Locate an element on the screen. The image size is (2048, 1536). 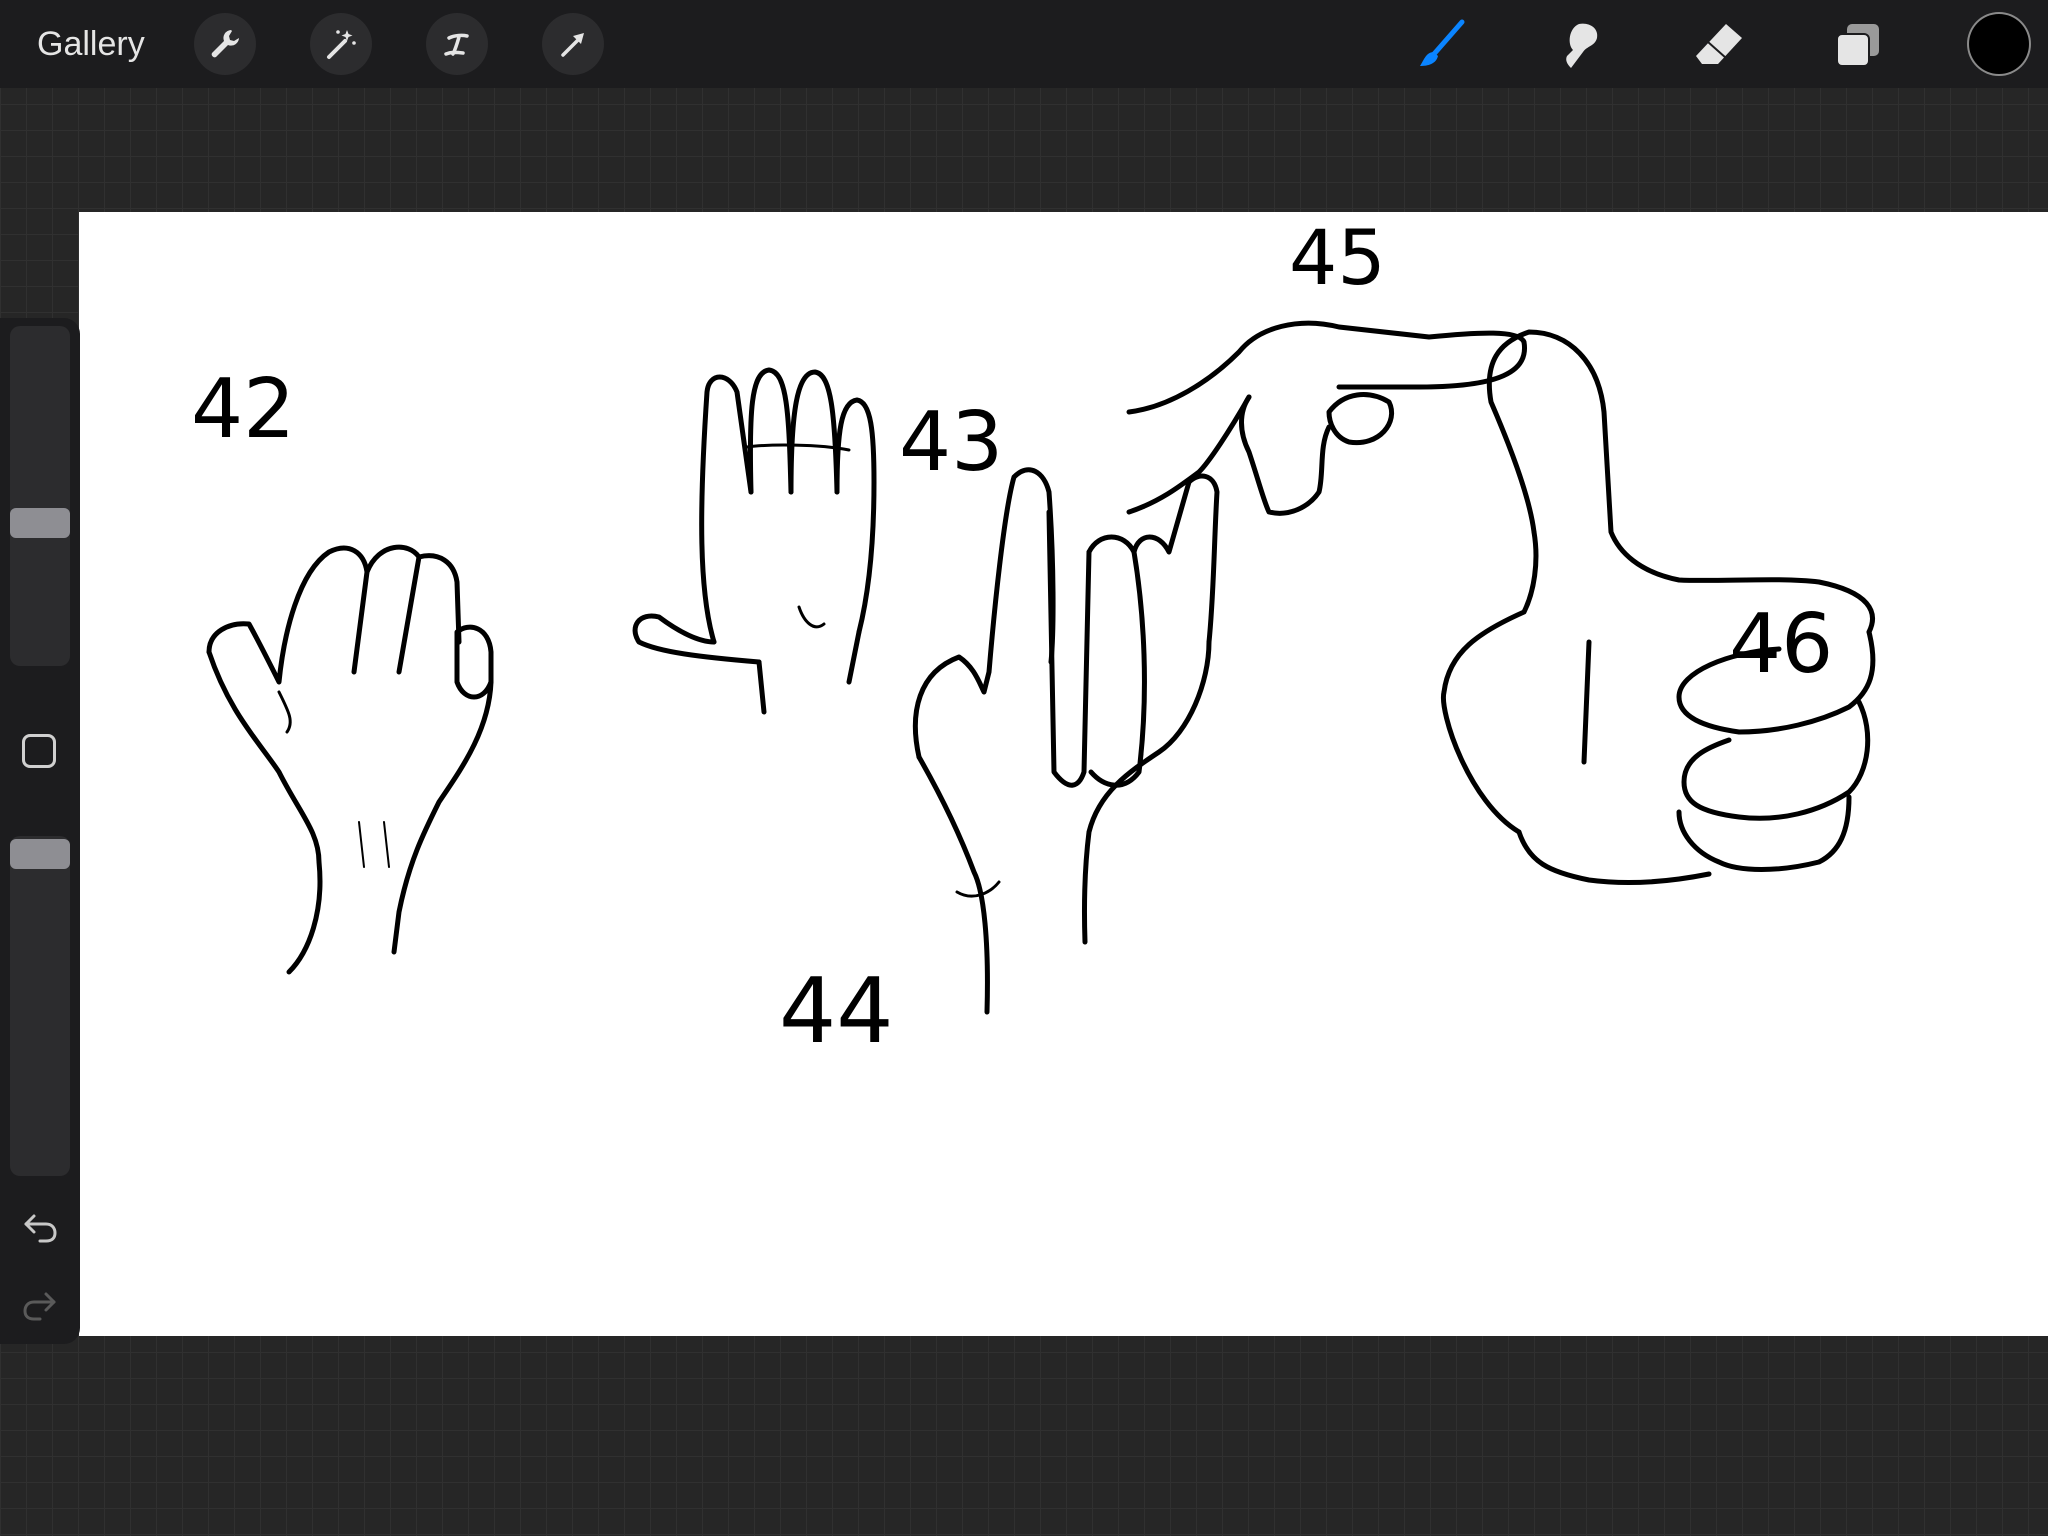
top-toolbar: Gallery is located at coordinates (1024, 44).